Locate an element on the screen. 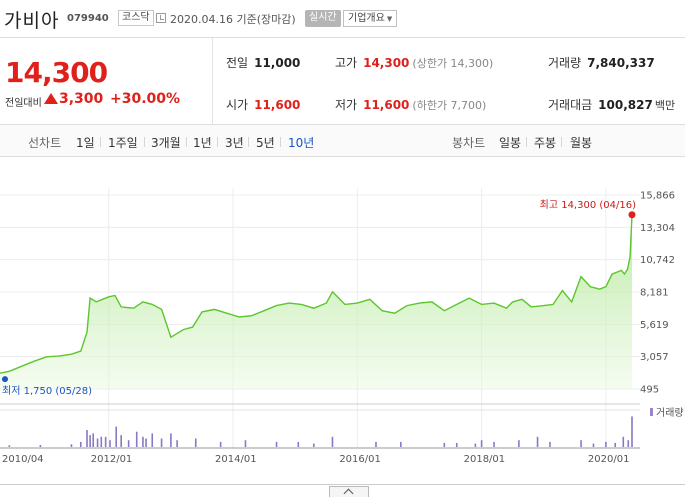 The image size is (685, 497). stat-label: 전일 is located at coordinates (237, 63).